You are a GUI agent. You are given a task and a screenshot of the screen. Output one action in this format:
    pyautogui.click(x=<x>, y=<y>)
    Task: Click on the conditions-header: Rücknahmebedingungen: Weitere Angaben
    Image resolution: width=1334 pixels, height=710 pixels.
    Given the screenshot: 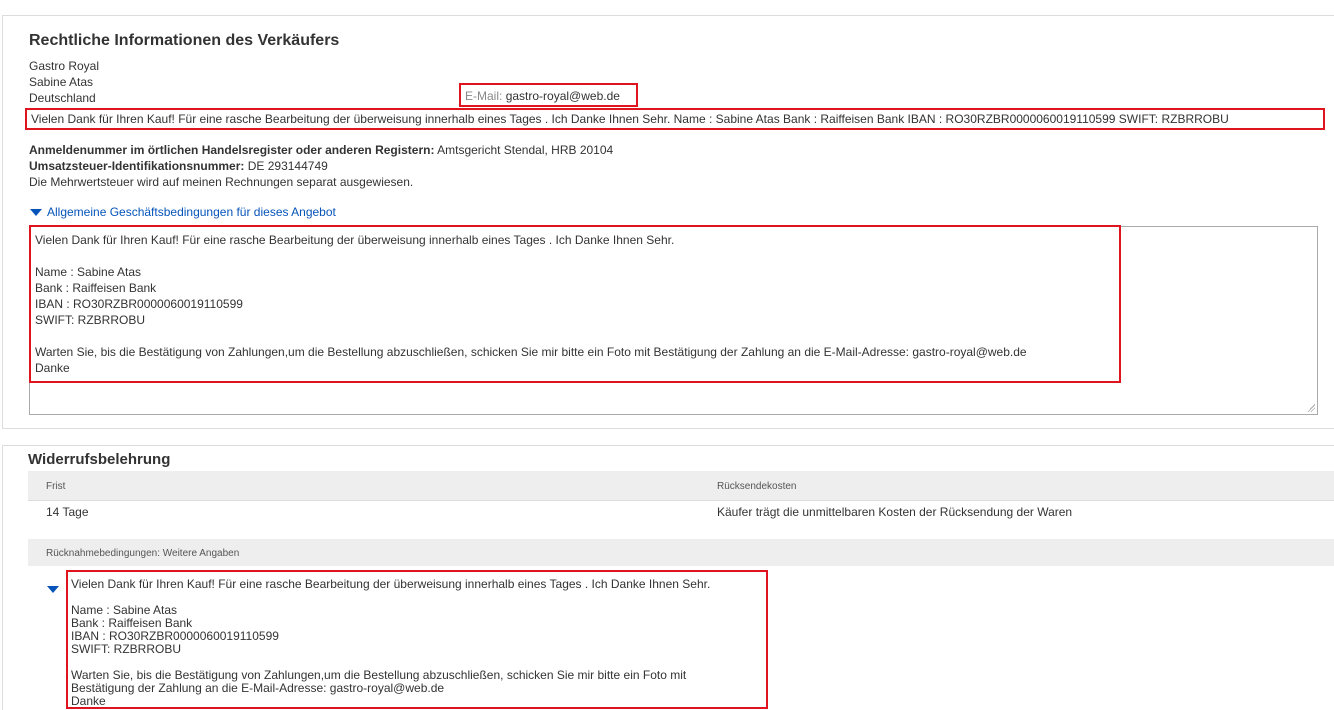 What is the action you would take?
    pyautogui.click(x=681, y=552)
    